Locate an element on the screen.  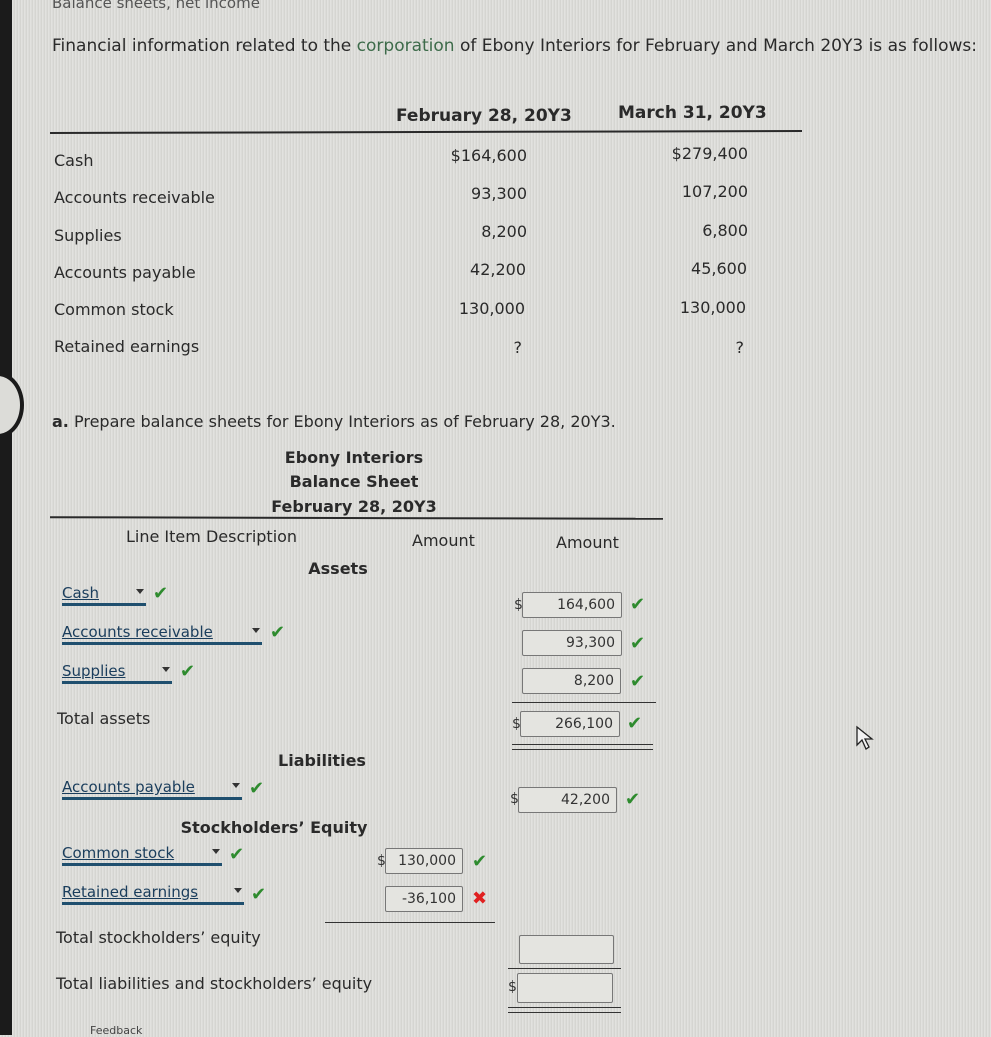
asset-select-3: Supplies is located at coordinates (117, 673).